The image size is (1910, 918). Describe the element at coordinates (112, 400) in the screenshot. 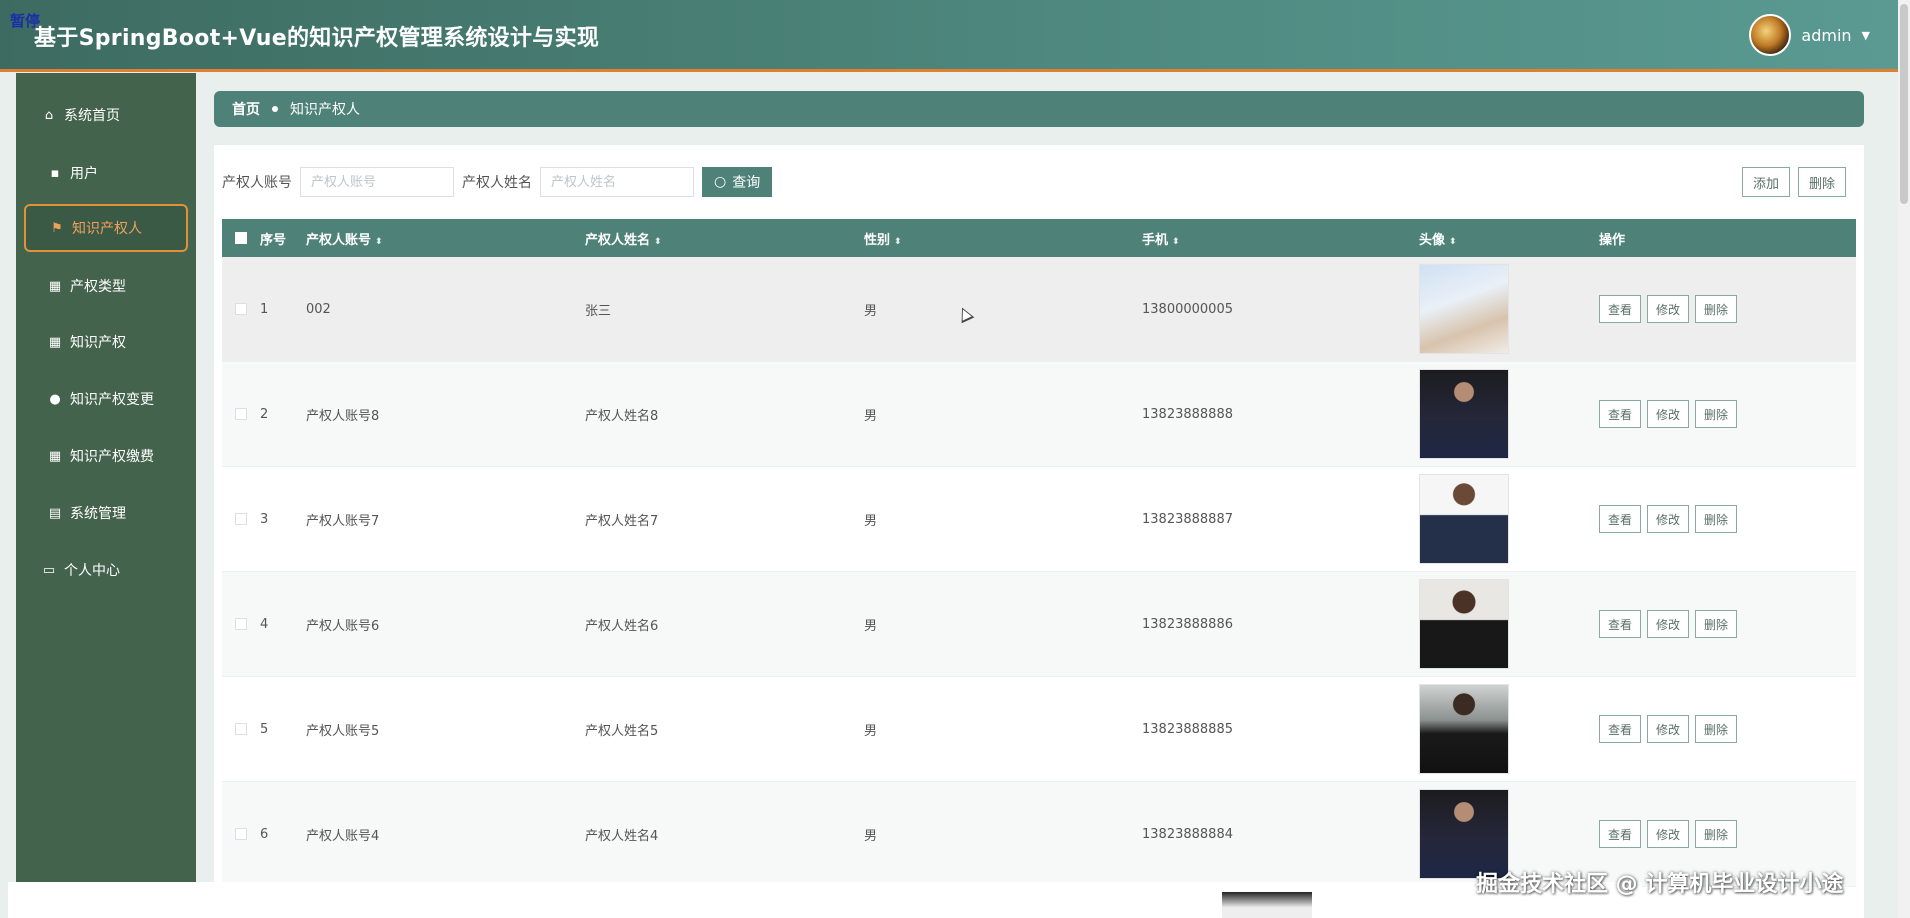

I see `sidebar-item-label: 知识产权变更` at that location.